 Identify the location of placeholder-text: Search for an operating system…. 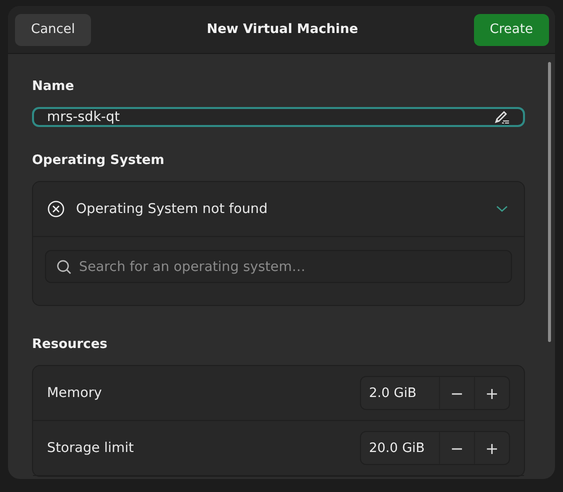
(192, 266).